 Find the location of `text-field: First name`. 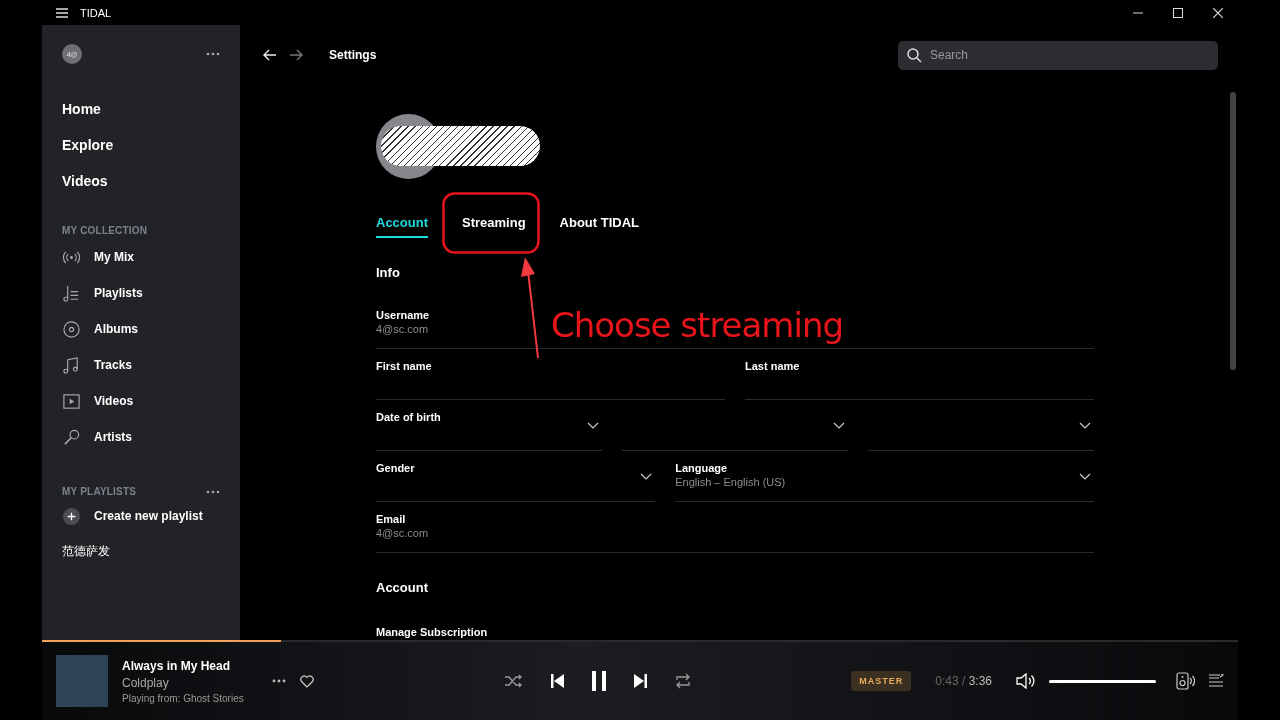

text-field: First name is located at coordinates (404, 366).